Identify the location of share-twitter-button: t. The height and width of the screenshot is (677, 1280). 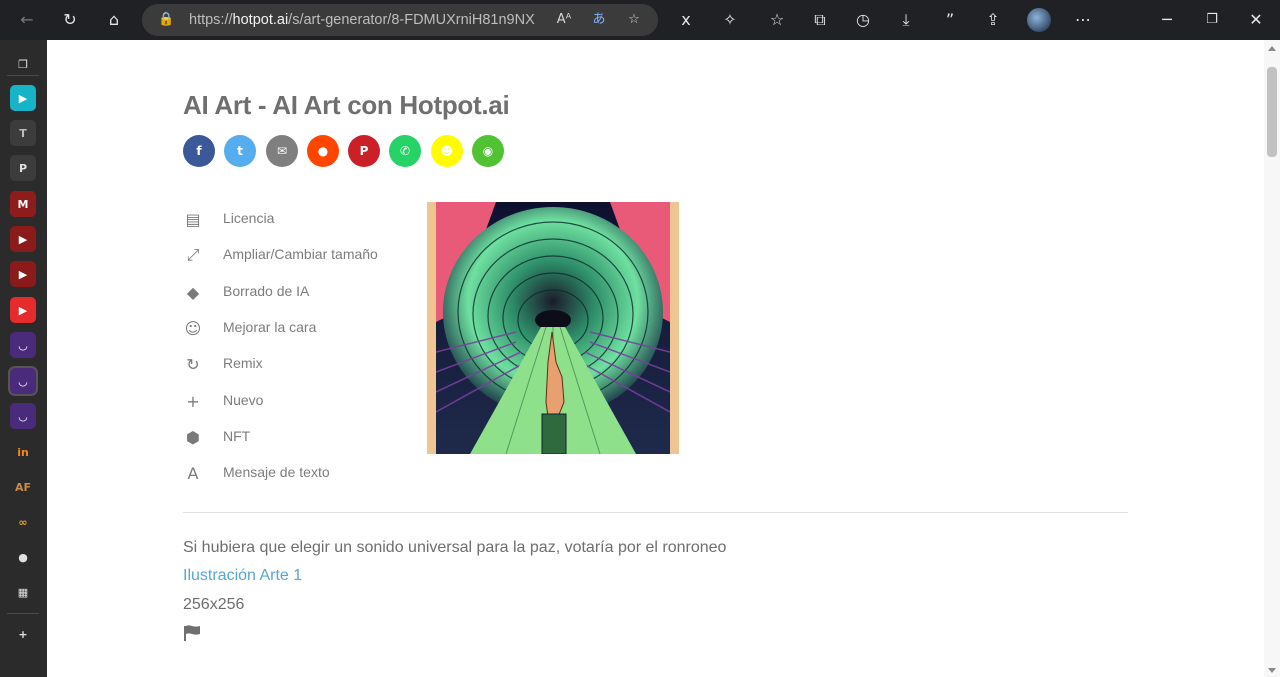
(240, 151).